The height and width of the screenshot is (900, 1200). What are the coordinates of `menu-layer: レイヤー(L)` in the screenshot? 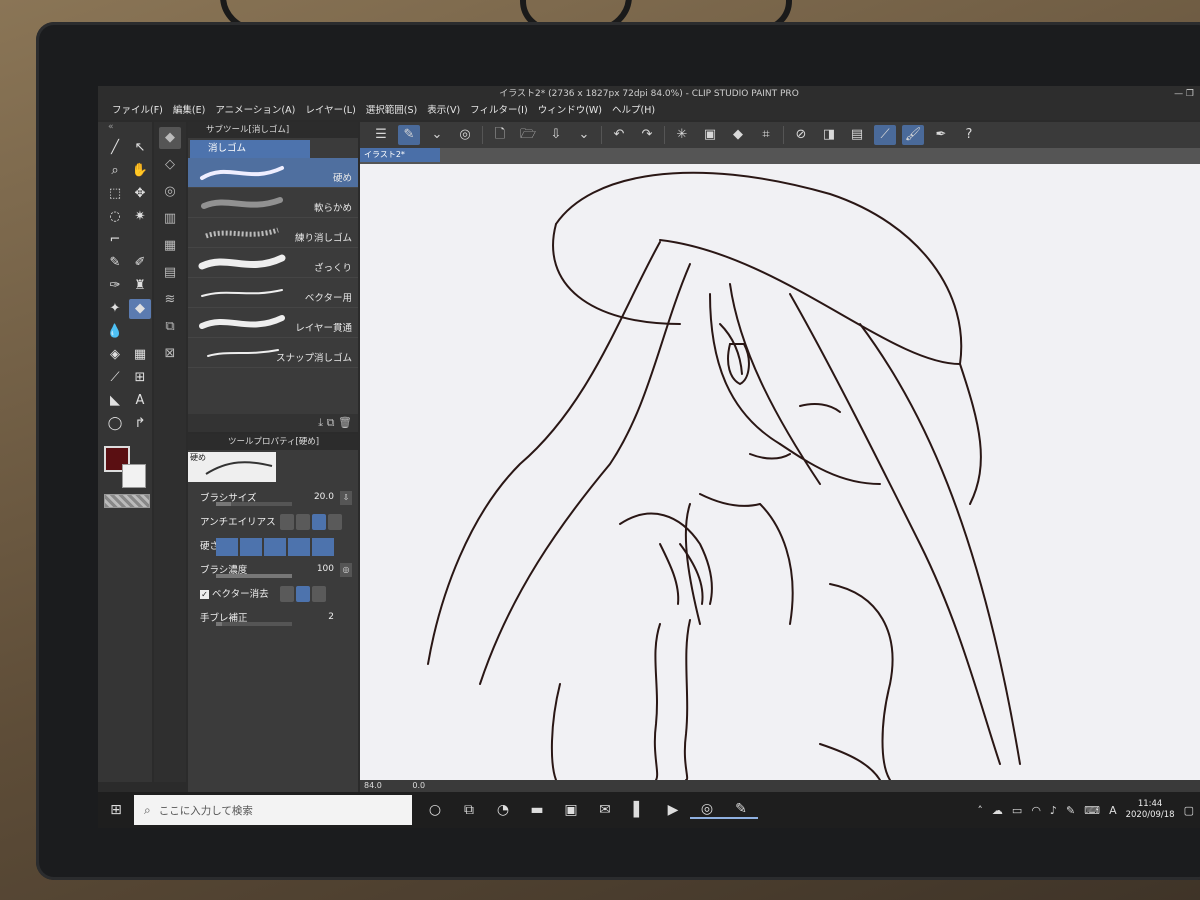 It's located at (330, 111).